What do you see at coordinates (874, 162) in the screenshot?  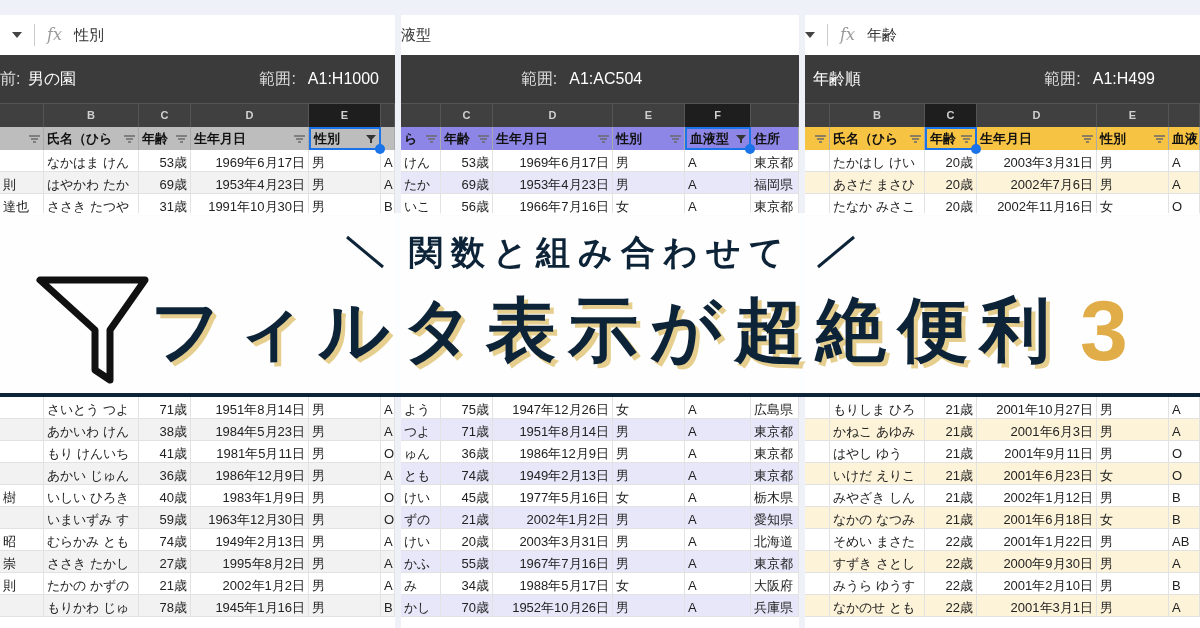 I see `table-cell: たかはし けい` at bounding box center [874, 162].